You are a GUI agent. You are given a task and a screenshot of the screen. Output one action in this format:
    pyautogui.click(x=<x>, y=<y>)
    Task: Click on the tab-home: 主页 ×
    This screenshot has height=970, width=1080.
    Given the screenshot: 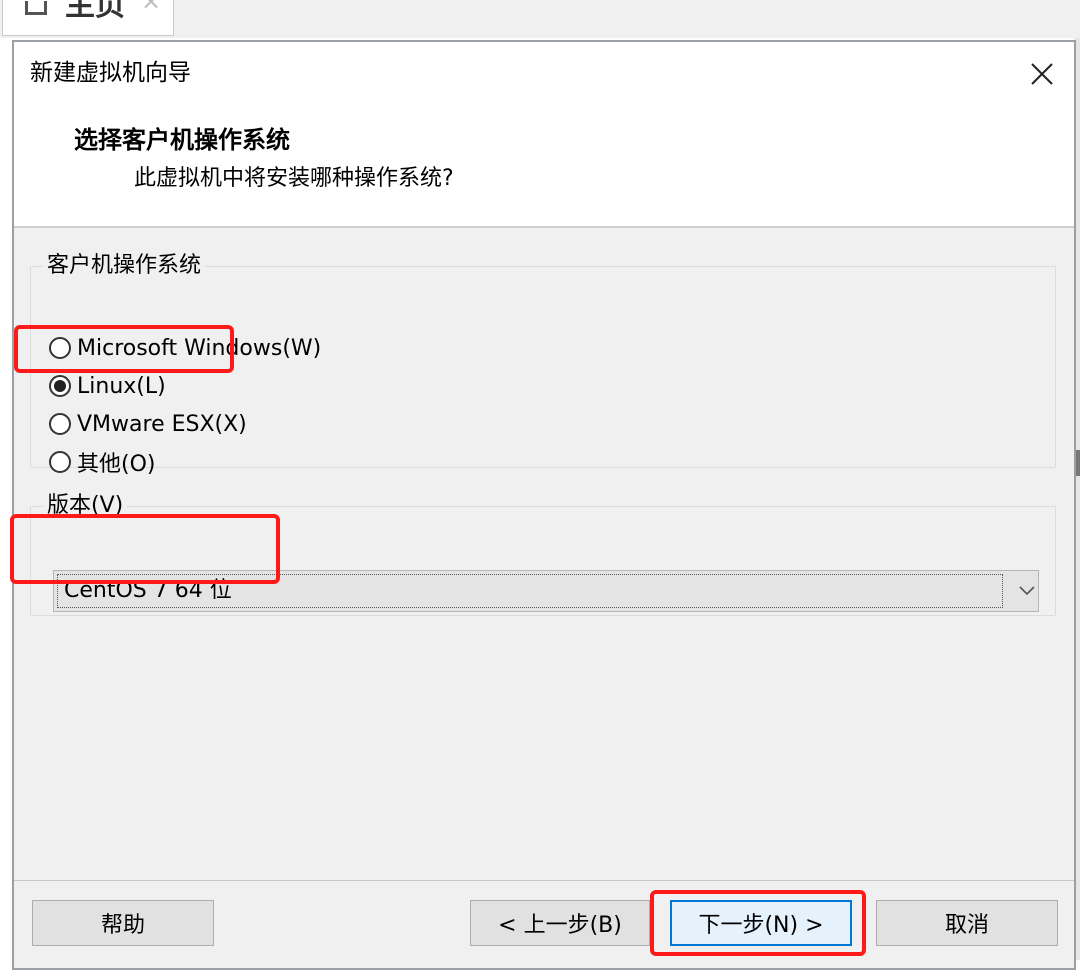 What is the action you would take?
    pyautogui.click(x=88, y=18)
    